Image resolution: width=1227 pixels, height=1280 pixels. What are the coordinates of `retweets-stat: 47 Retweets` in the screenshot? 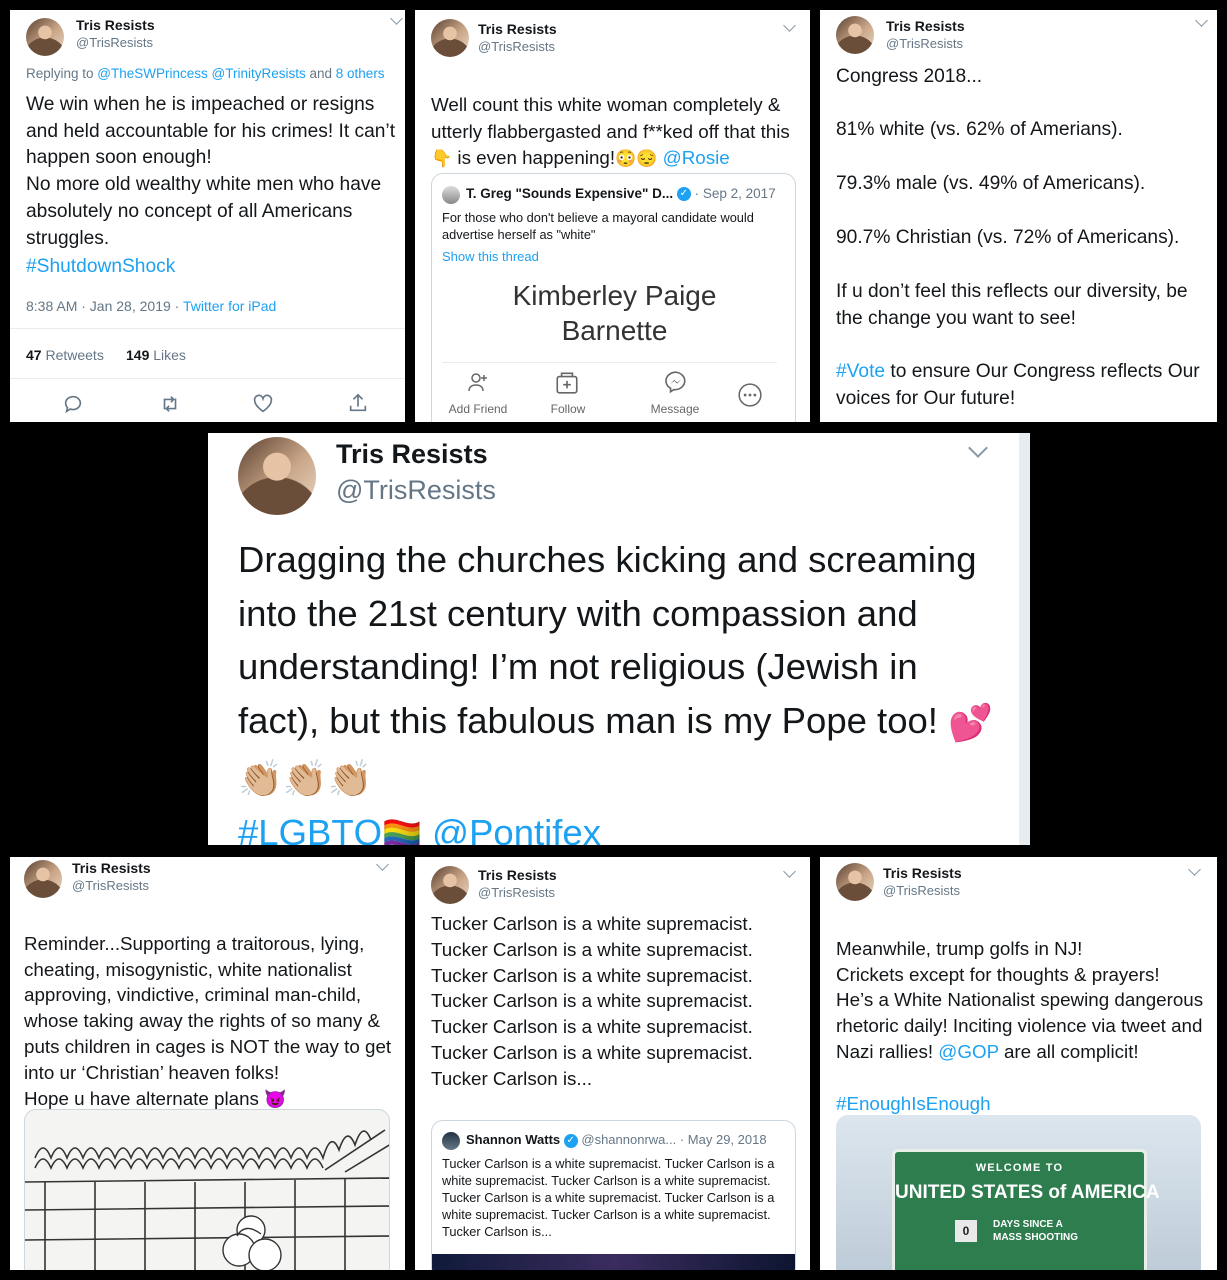 It's located at (65, 355).